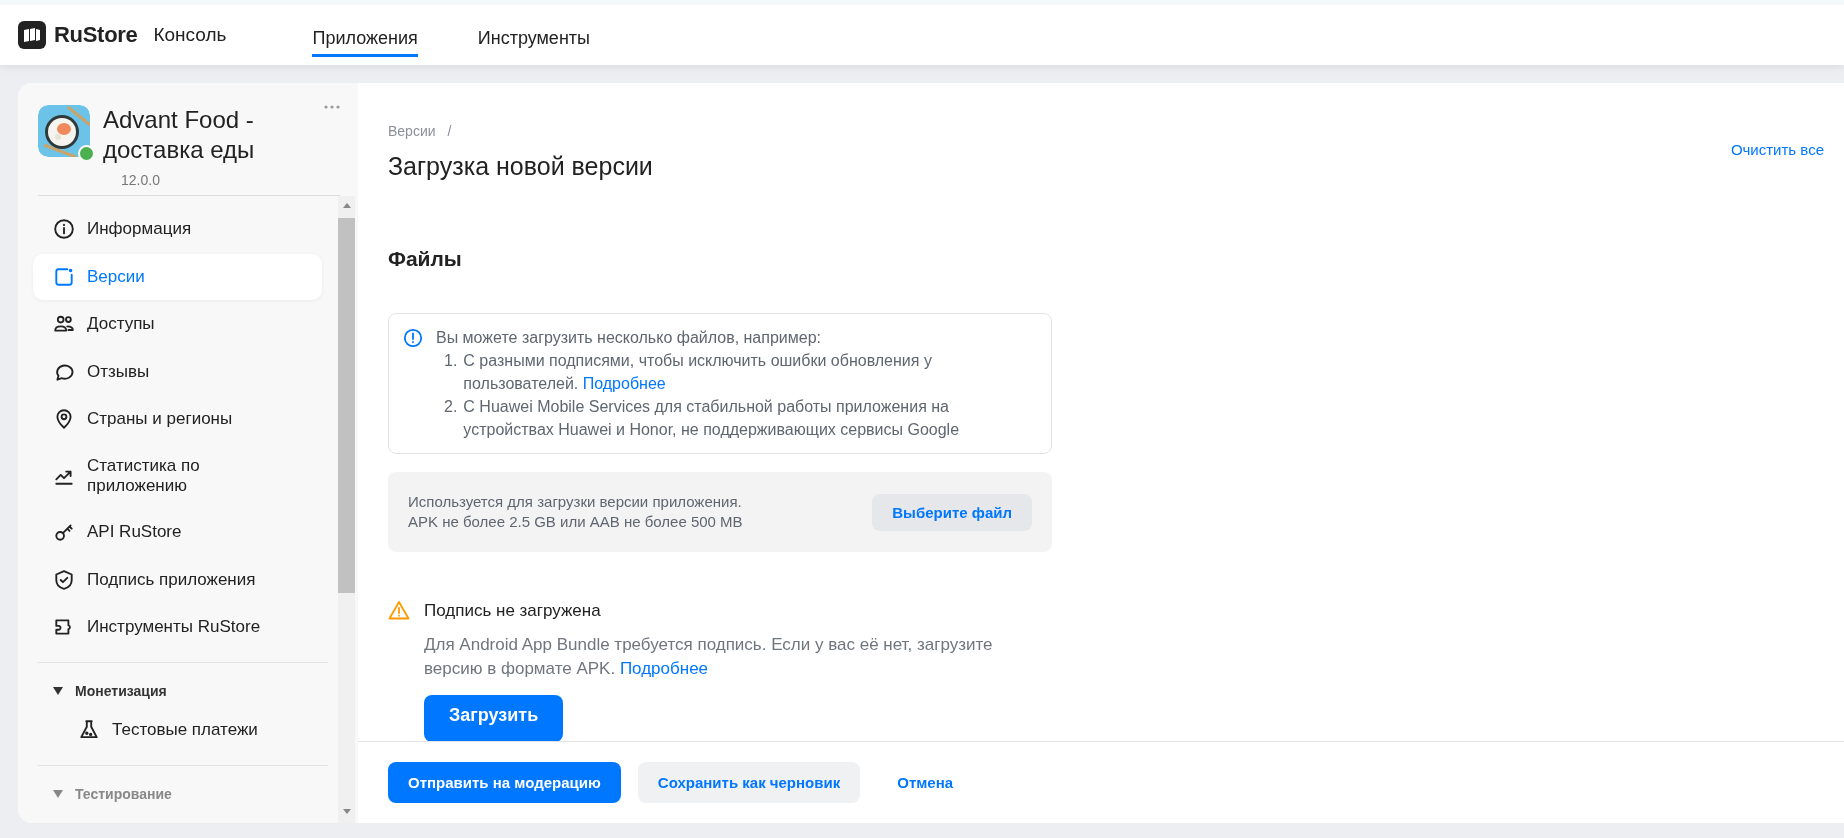  What do you see at coordinates (494, 718) in the screenshot?
I see `upload-button: Загрузить` at bounding box center [494, 718].